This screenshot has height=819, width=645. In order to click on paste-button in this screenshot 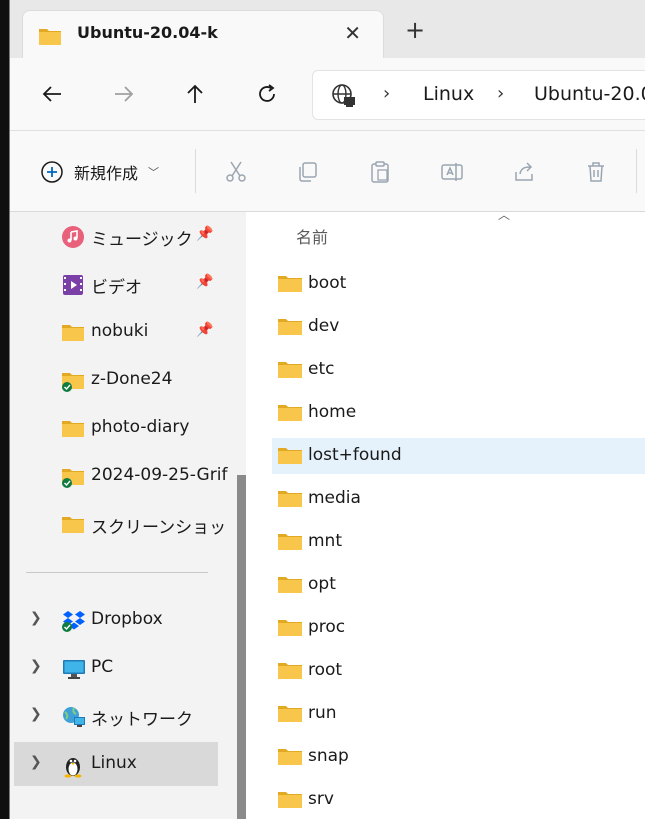, I will do `click(380, 172)`.